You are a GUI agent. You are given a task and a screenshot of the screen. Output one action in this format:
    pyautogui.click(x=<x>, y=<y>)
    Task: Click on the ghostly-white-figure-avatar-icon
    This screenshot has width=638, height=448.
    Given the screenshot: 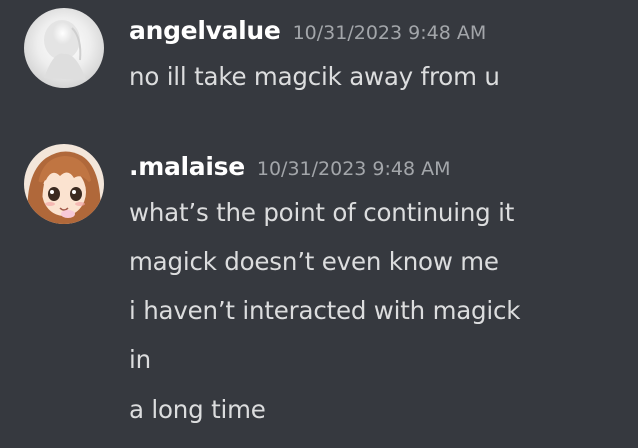 What is the action you would take?
    pyautogui.click(x=64, y=48)
    